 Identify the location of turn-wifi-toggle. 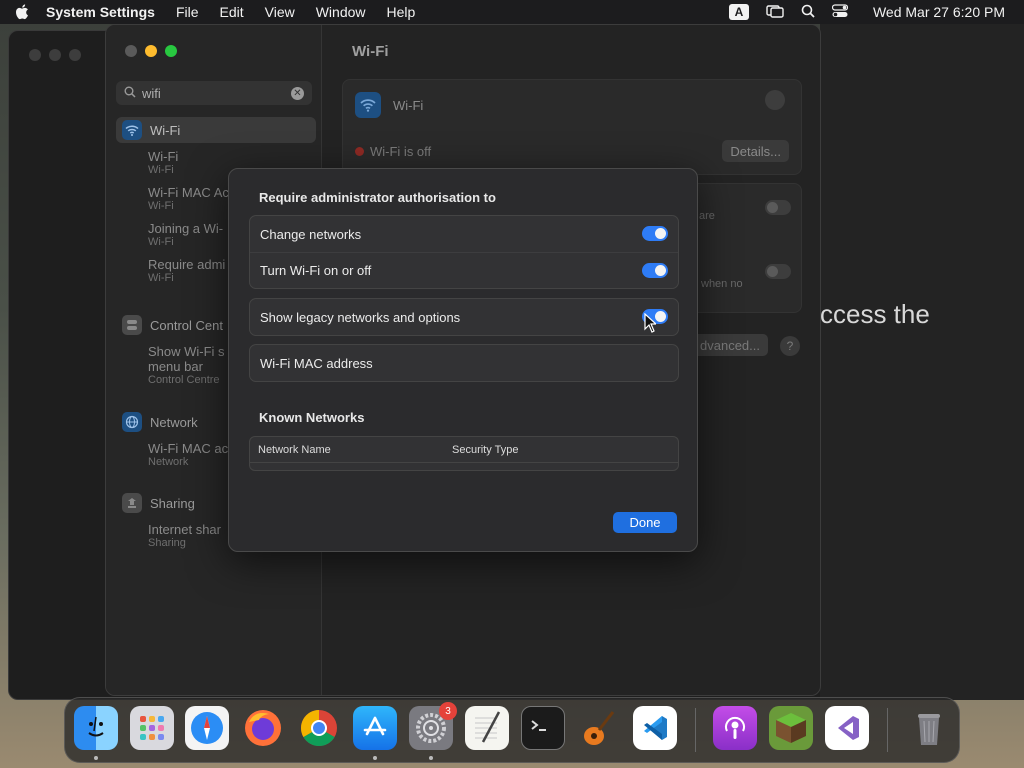
(655, 270).